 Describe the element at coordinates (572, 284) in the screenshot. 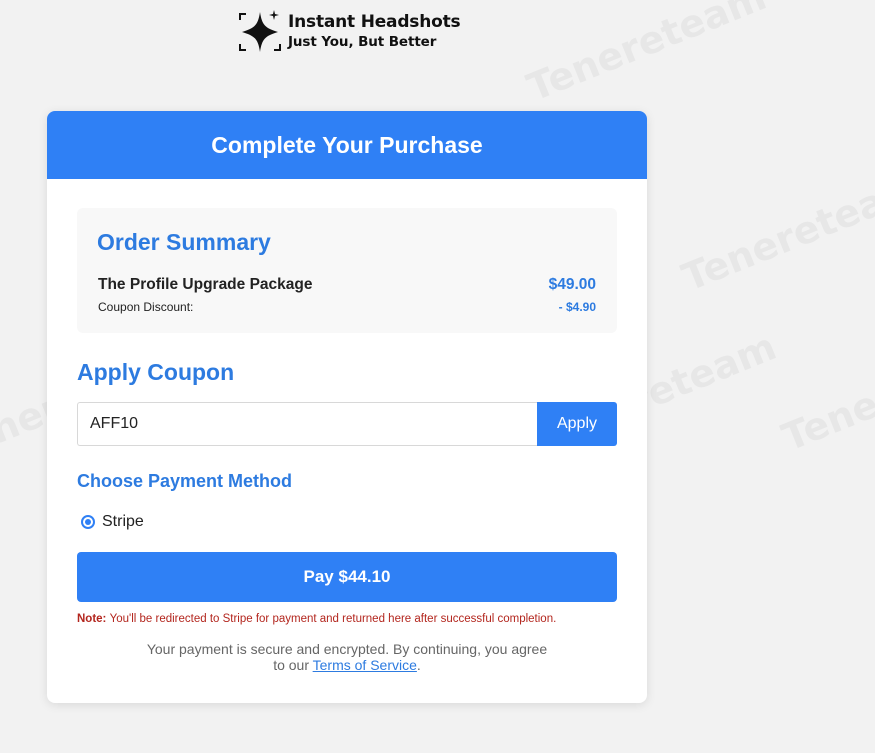

I see `item-price: $49.00` at that location.